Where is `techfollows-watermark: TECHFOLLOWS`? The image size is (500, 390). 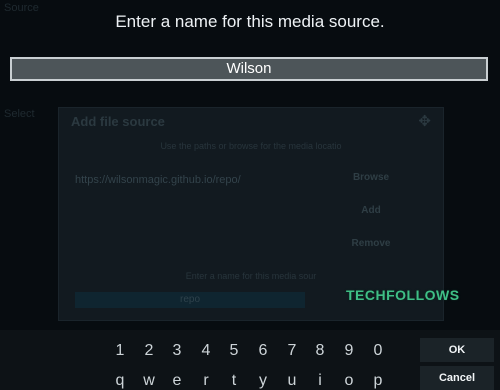
techfollows-watermark: TECHFOLLOWS is located at coordinates (403, 295).